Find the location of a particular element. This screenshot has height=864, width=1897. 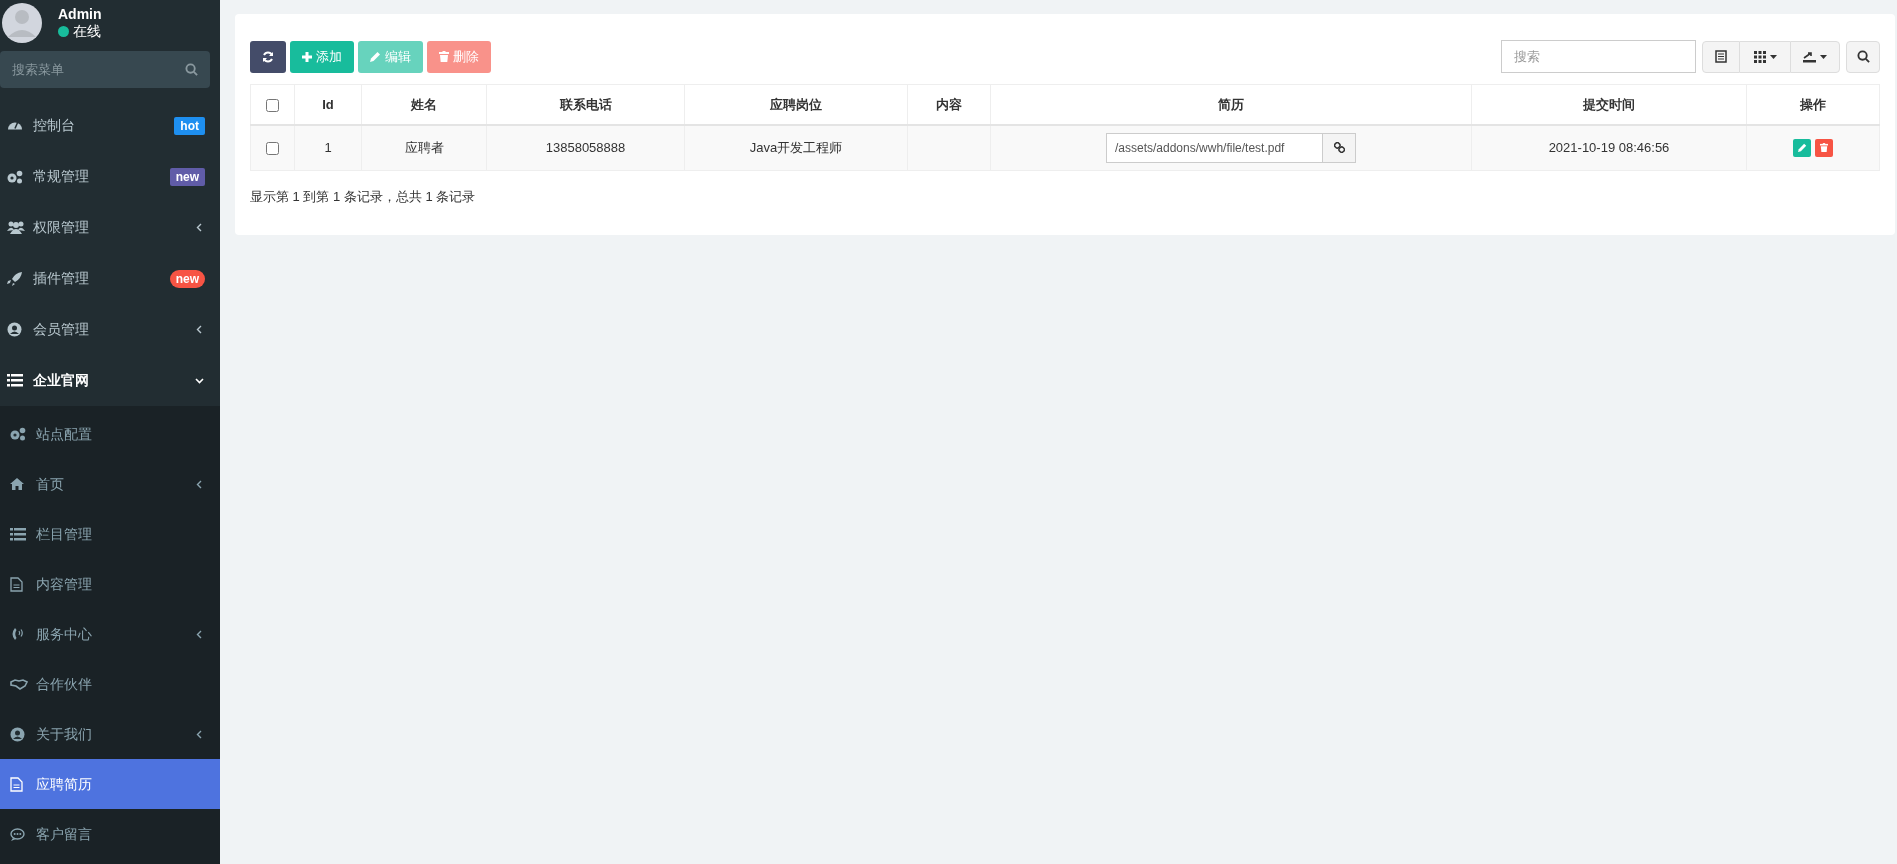

submenu-item: 服务中心 is located at coordinates (110, 634).